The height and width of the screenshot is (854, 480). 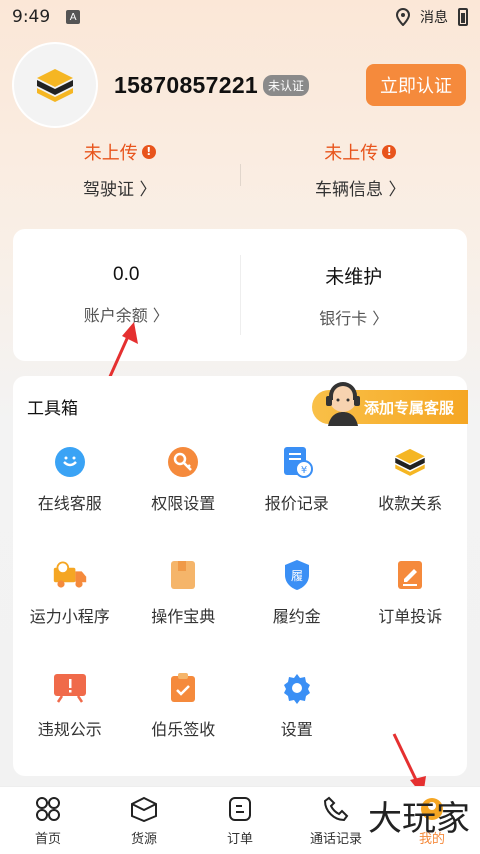 What do you see at coordinates (70, 492) in the screenshot?
I see `tool-online-service: 在线客服` at bounding box center [70, 492].